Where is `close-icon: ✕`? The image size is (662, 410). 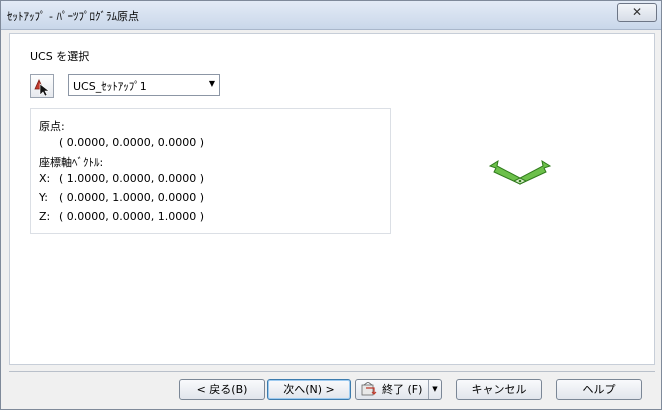 close-icon: ✕ is located at coordinates (637, 12).